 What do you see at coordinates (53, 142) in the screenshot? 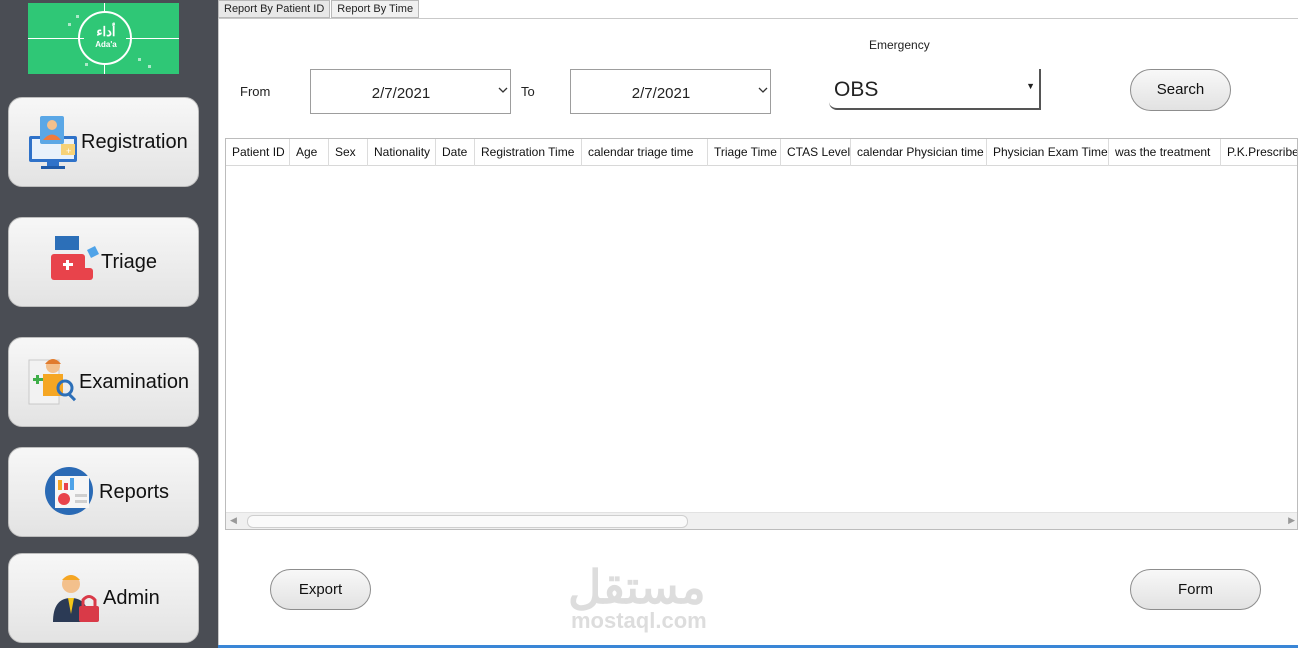
I see `registration-monitor-icon: +` at bounding box center [53, 142].